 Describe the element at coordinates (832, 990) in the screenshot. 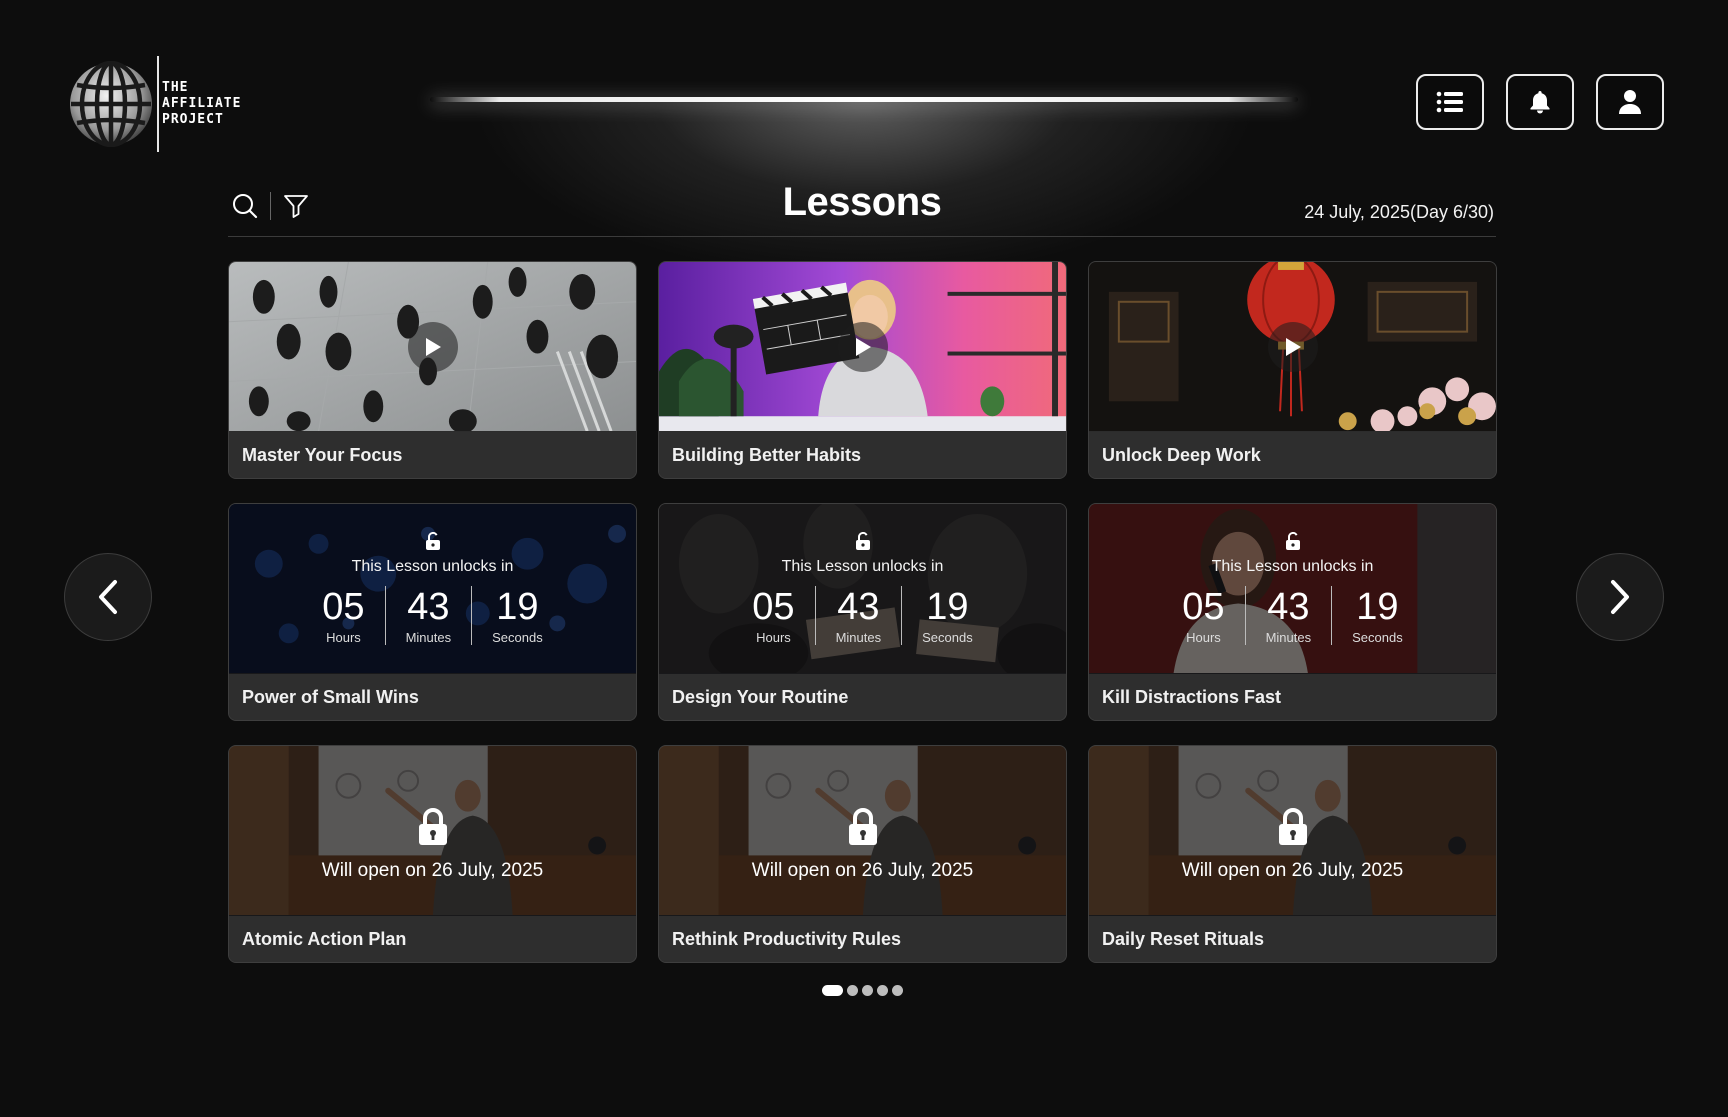

I see `page-dot-active` at that location.